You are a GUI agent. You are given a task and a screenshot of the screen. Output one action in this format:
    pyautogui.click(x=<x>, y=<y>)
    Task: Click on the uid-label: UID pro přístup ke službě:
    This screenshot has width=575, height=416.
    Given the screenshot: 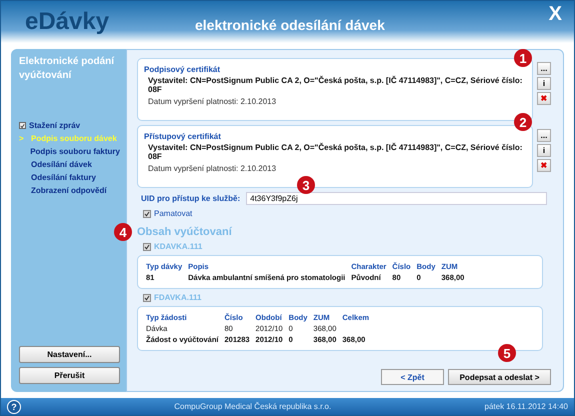 What is the action you would take?
    pyautogui.click(x=190, y=198)
    